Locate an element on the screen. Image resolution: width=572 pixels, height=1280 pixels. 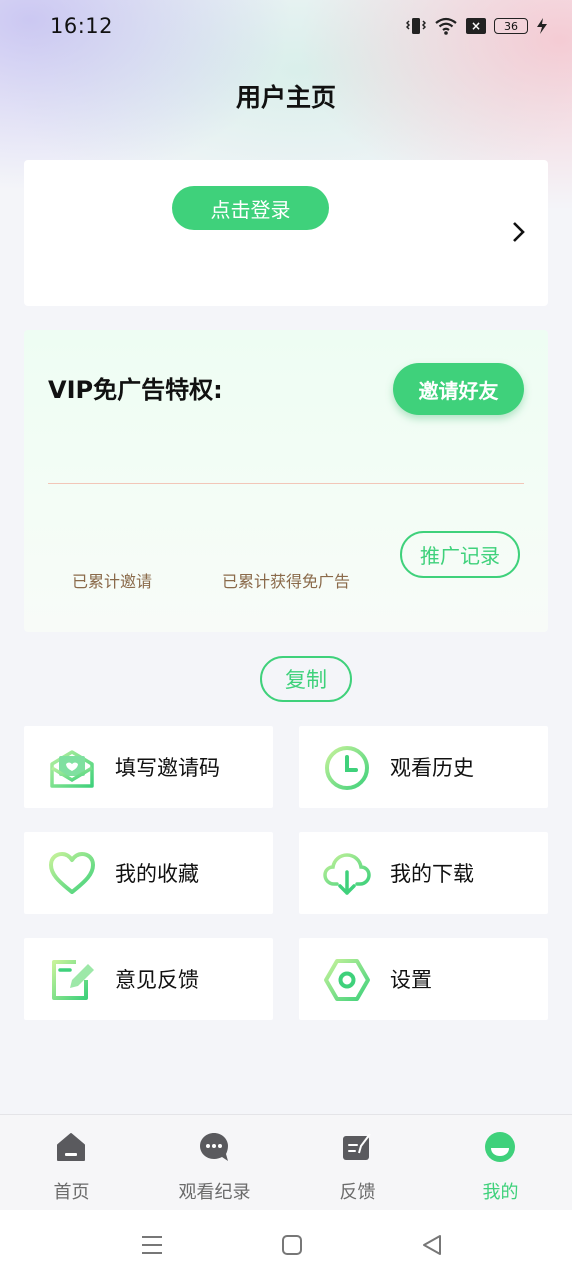
promotion-record-button: 推广记录 is located at coordinates (460, 554).